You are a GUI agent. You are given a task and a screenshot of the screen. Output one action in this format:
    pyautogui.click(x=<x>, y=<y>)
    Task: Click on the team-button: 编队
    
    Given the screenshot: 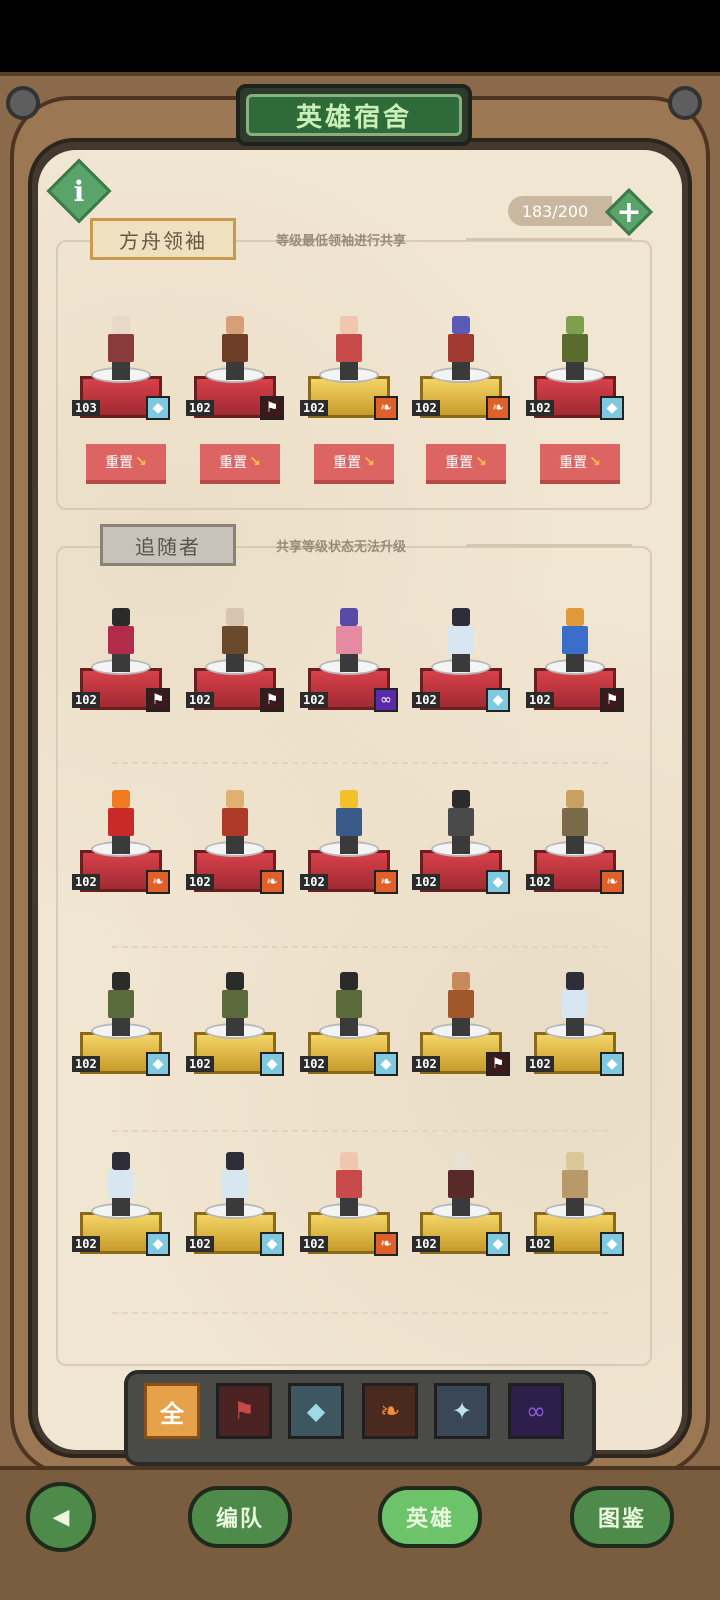 What is the action you would take?
    pyautogui.click(x=240, y=1517)
    